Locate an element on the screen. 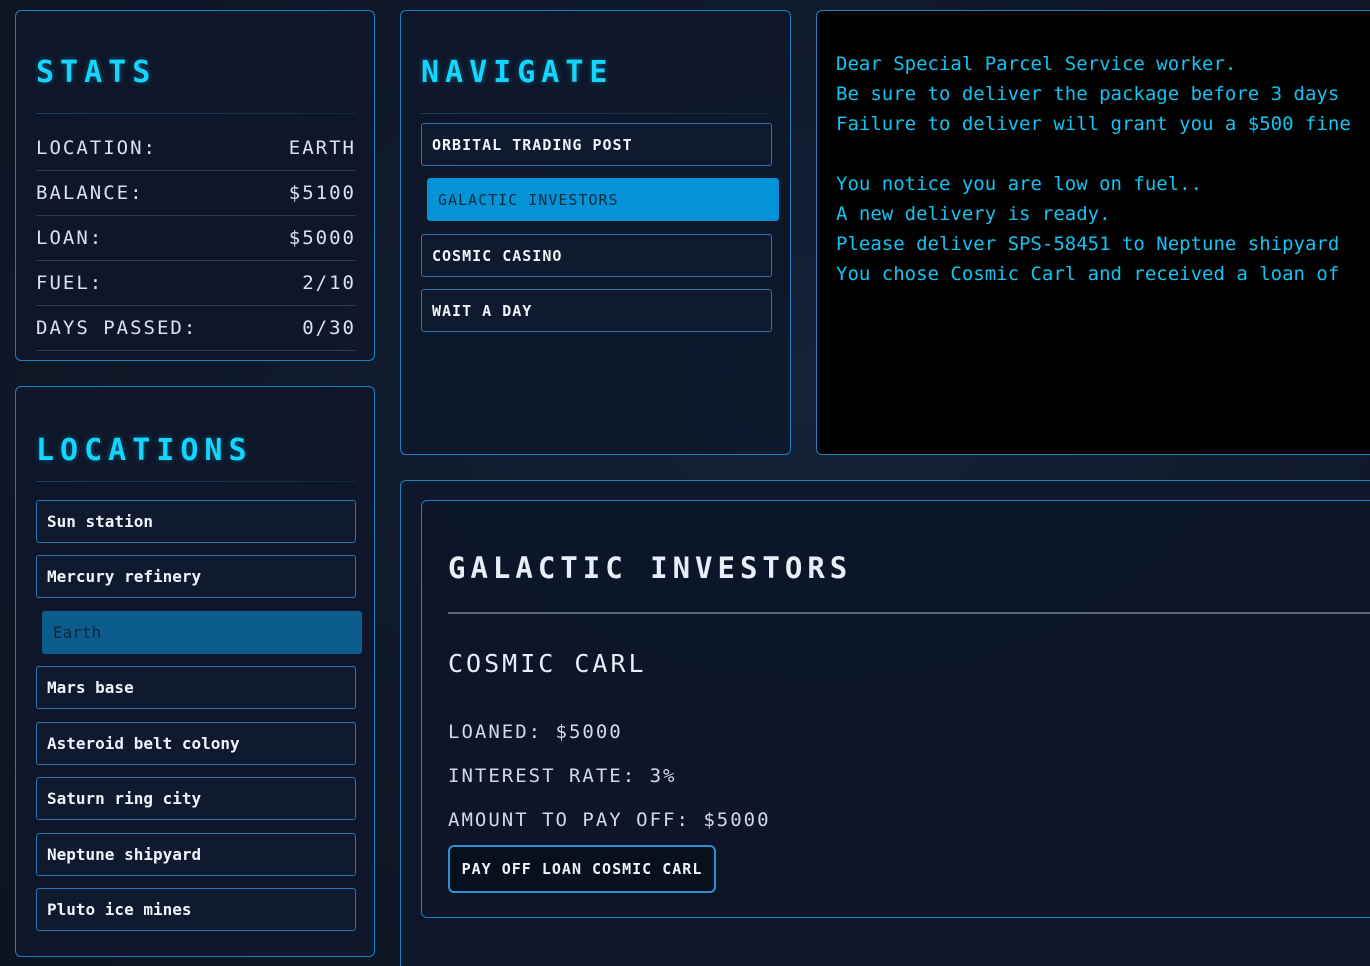  log-line: A new delivery is ready. is located at coordinates (973, 214).